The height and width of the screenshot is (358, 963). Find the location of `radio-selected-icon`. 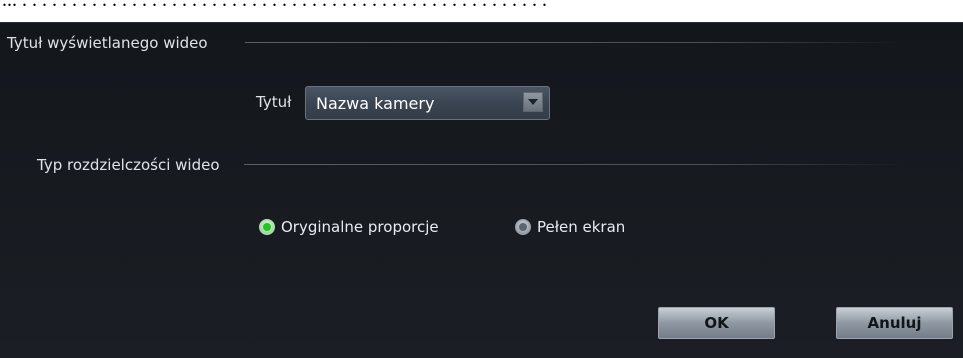

radio-selected-icon is located at coordinates (267, 227).